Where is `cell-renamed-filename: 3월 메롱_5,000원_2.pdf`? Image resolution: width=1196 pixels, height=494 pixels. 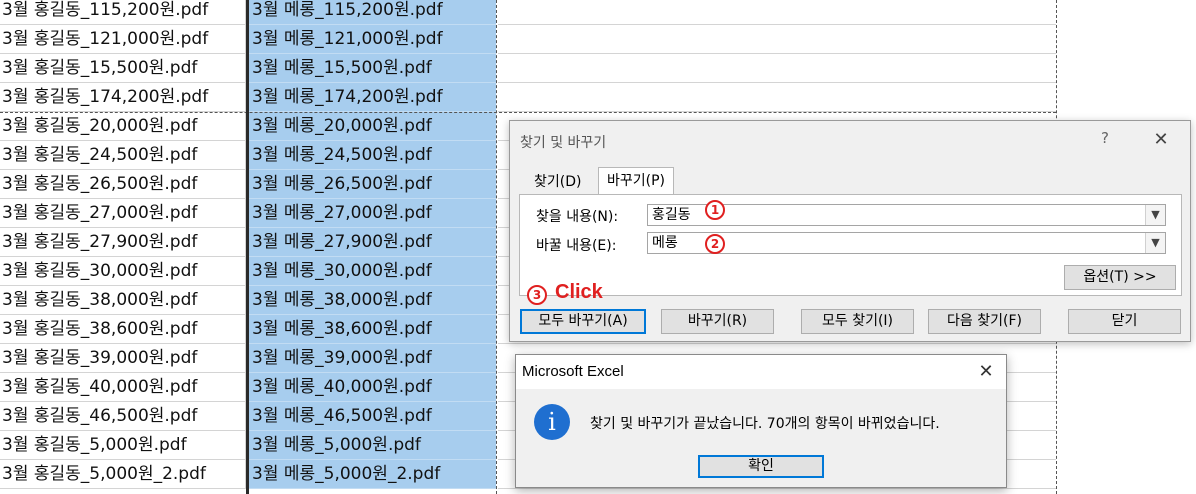
cell-renamed-filename: 3월 메롱_5,000원_2.pdf is located at coordinates (372, 474).